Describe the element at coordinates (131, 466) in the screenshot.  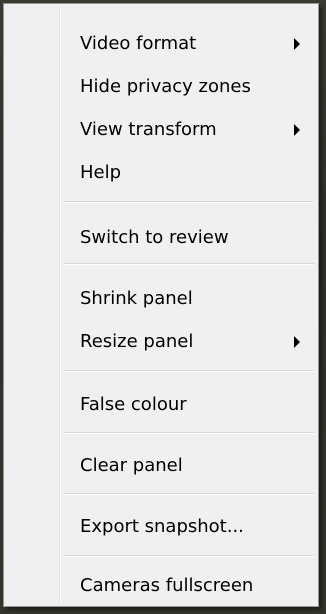
I see `menu-item-label: Clear panel` at that location.